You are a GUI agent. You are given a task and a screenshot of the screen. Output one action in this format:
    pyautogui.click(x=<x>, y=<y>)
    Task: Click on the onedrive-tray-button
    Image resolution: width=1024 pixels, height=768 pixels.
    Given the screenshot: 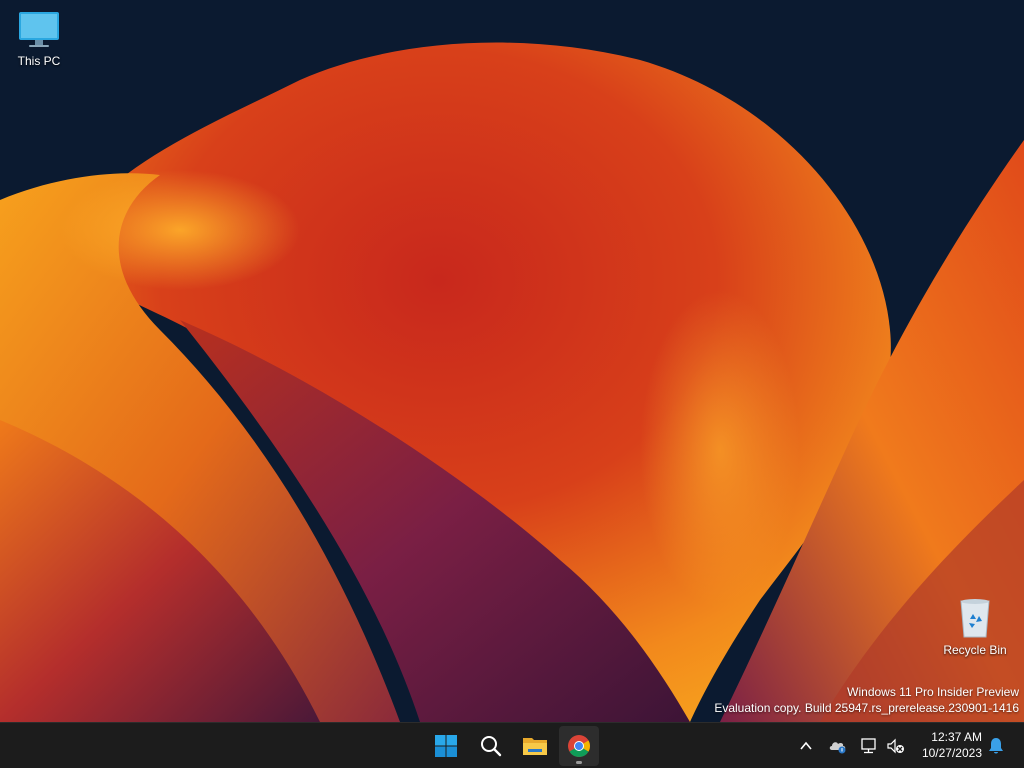 What is the action you would take?
    pyautogui.click(x=838, y=746)
    